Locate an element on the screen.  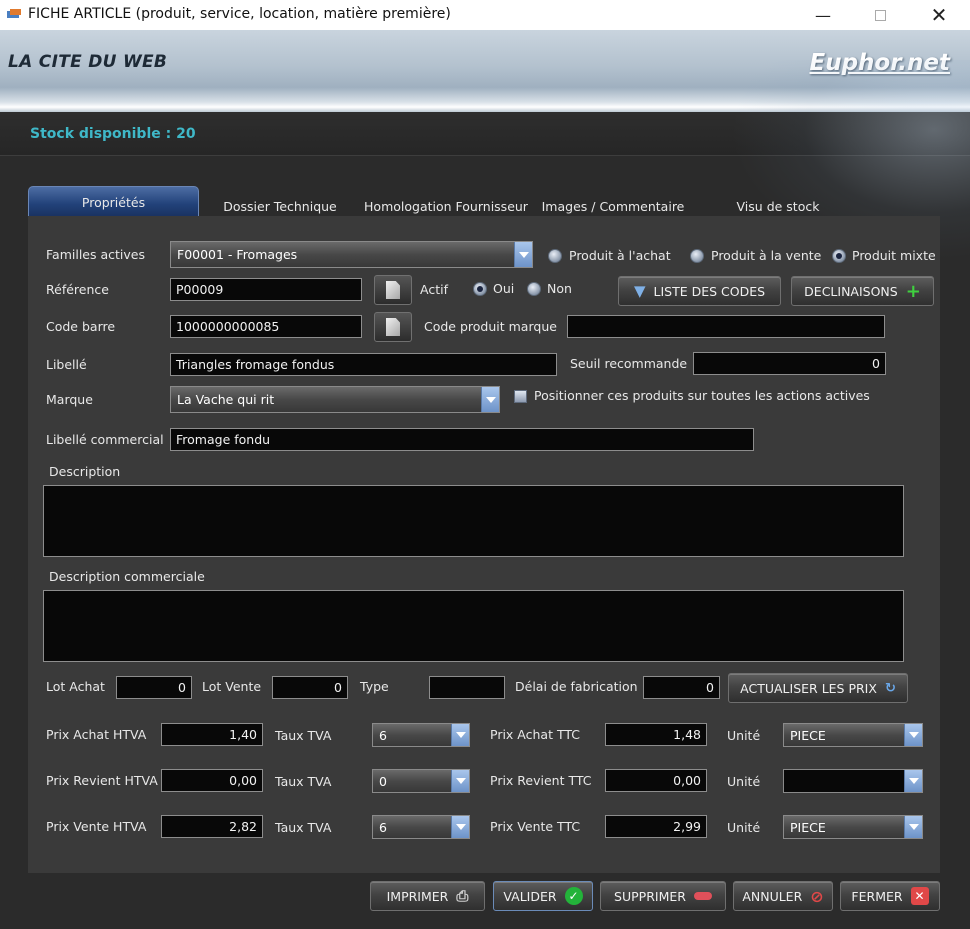
familles-select: F00001 - Fromages is located at coordinates (351, 254).